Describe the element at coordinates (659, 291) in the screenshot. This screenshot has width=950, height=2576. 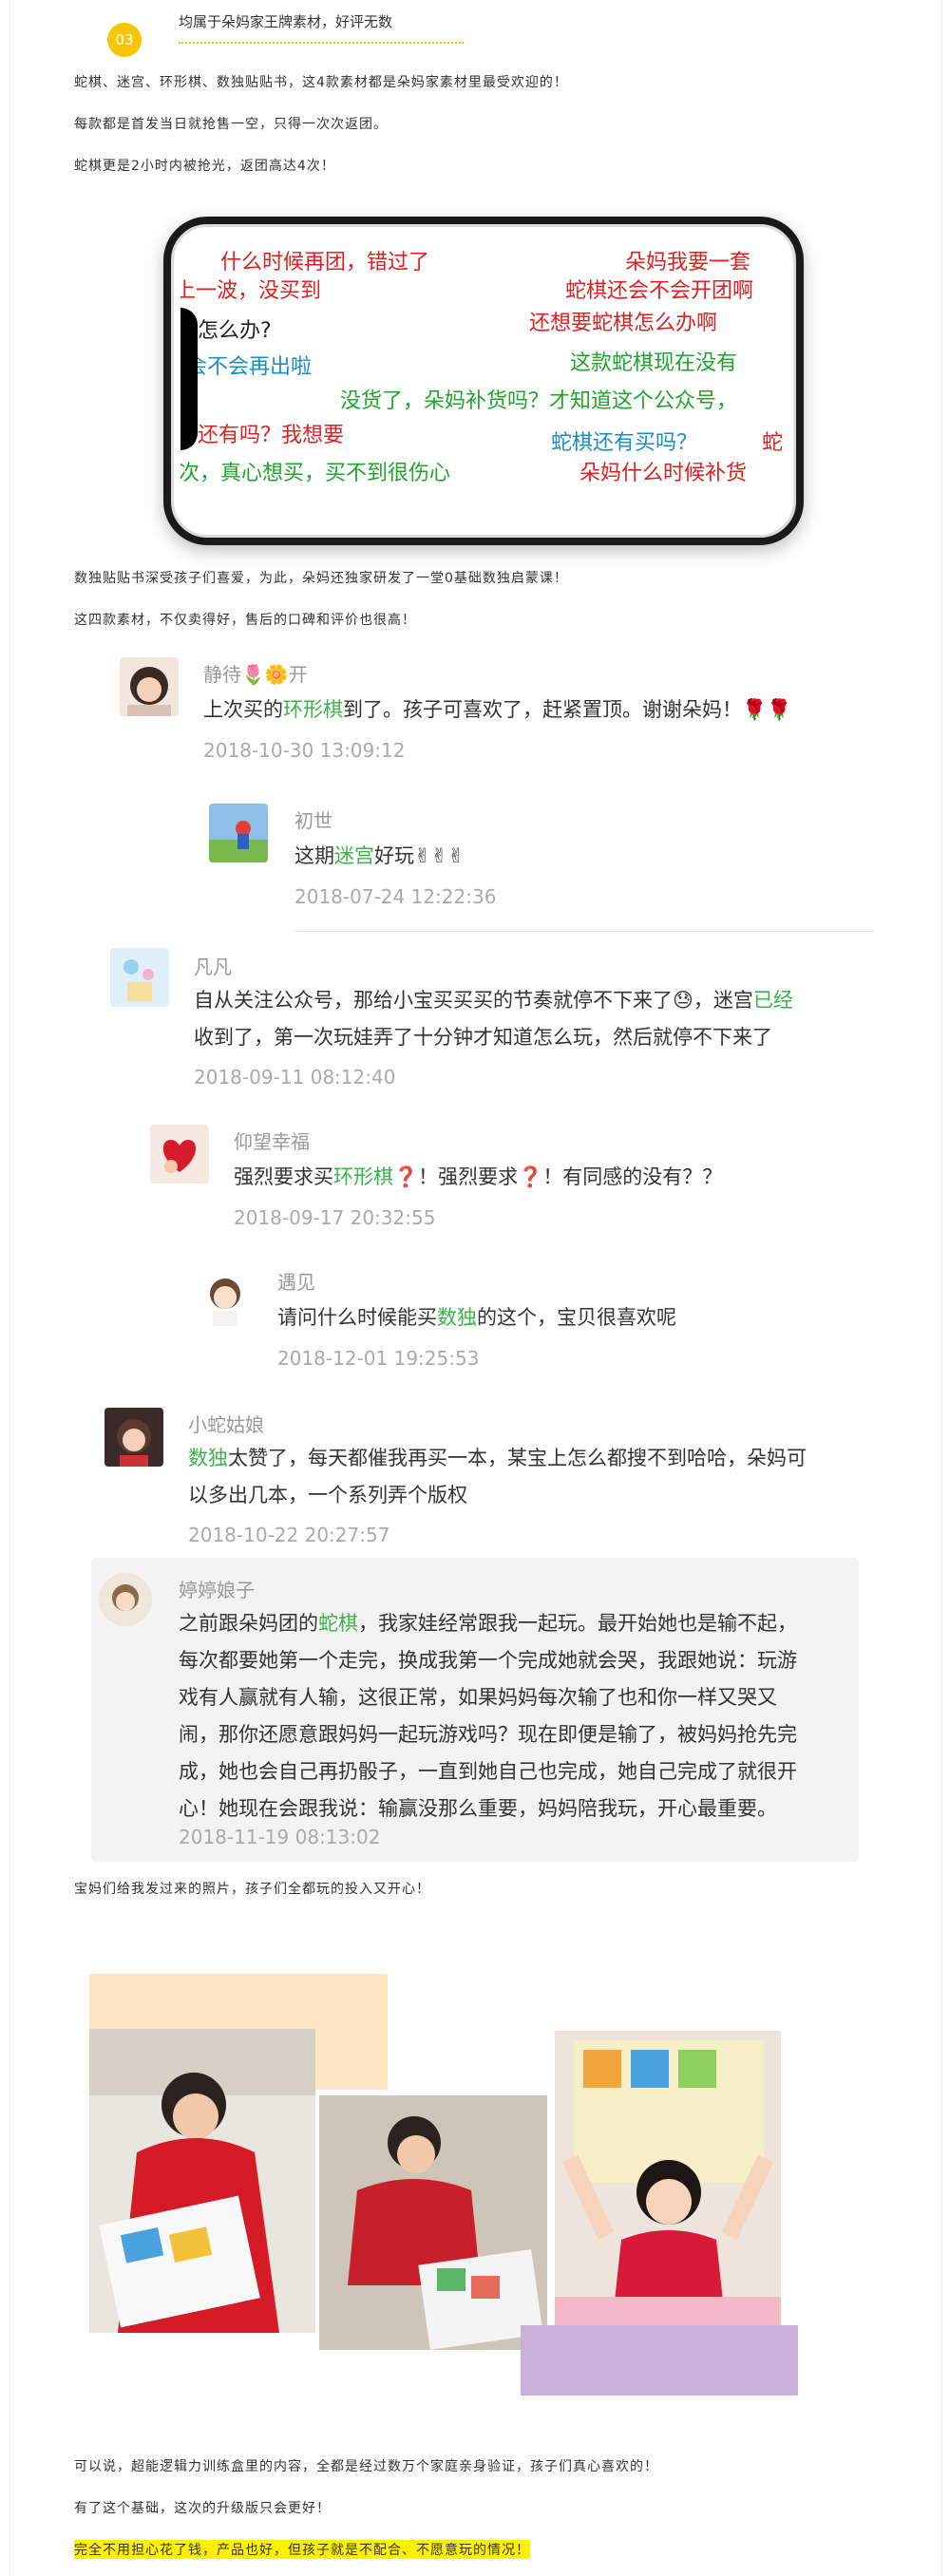
I see `danmaku-comment: 蛇棋还会不会开团啊` at that location.